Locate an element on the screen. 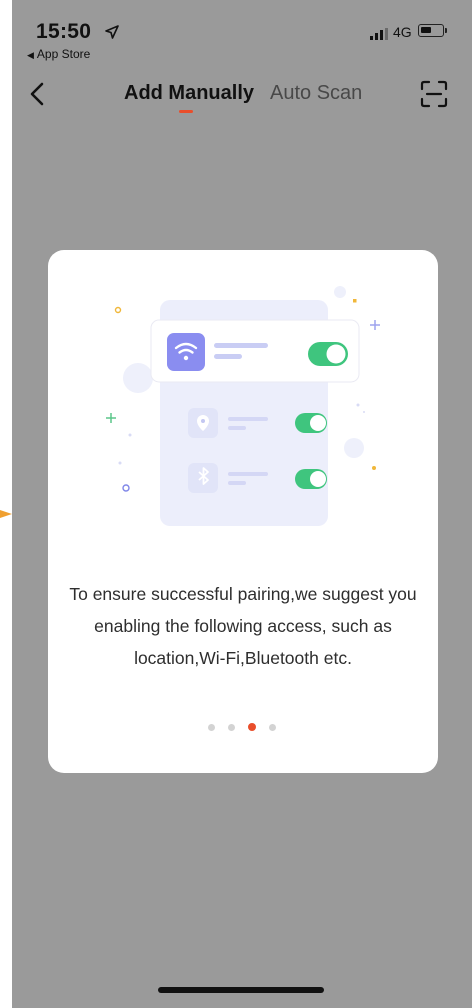 This screenshot has height=1008, width=472. location-arrow-icon is located at coordinates (112, 32).